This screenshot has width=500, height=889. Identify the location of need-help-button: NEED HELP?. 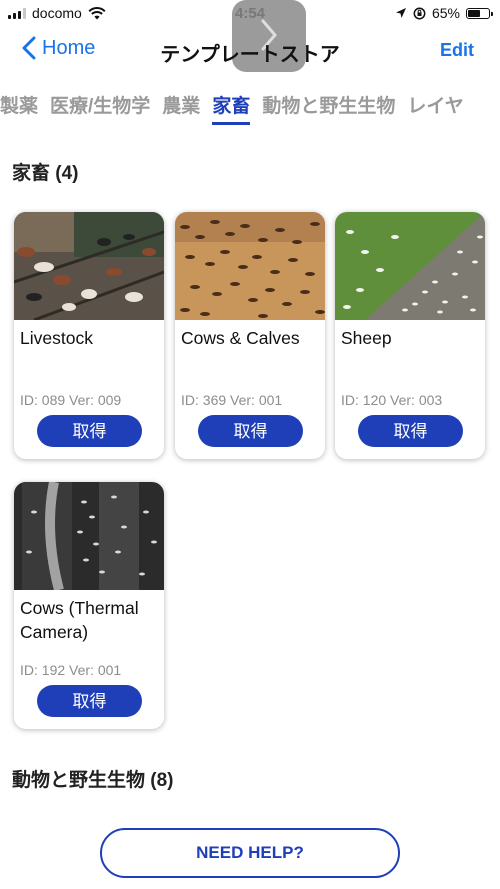
(250, 853).